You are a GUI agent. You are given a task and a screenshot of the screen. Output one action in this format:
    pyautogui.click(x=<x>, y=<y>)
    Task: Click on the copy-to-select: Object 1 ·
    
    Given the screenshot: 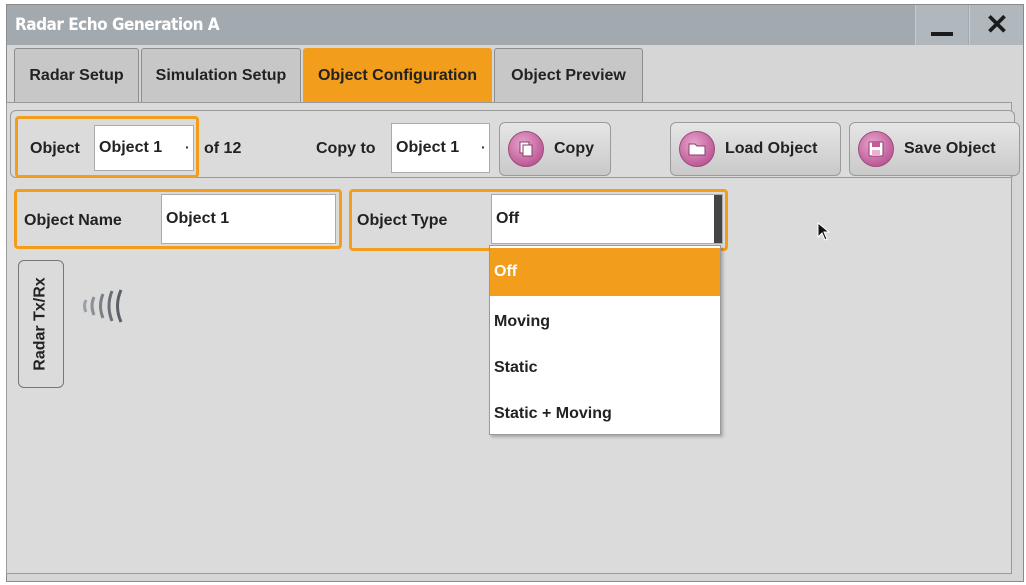 What is the action you would take?
    pyautogui.click(x=440, y=148)
    